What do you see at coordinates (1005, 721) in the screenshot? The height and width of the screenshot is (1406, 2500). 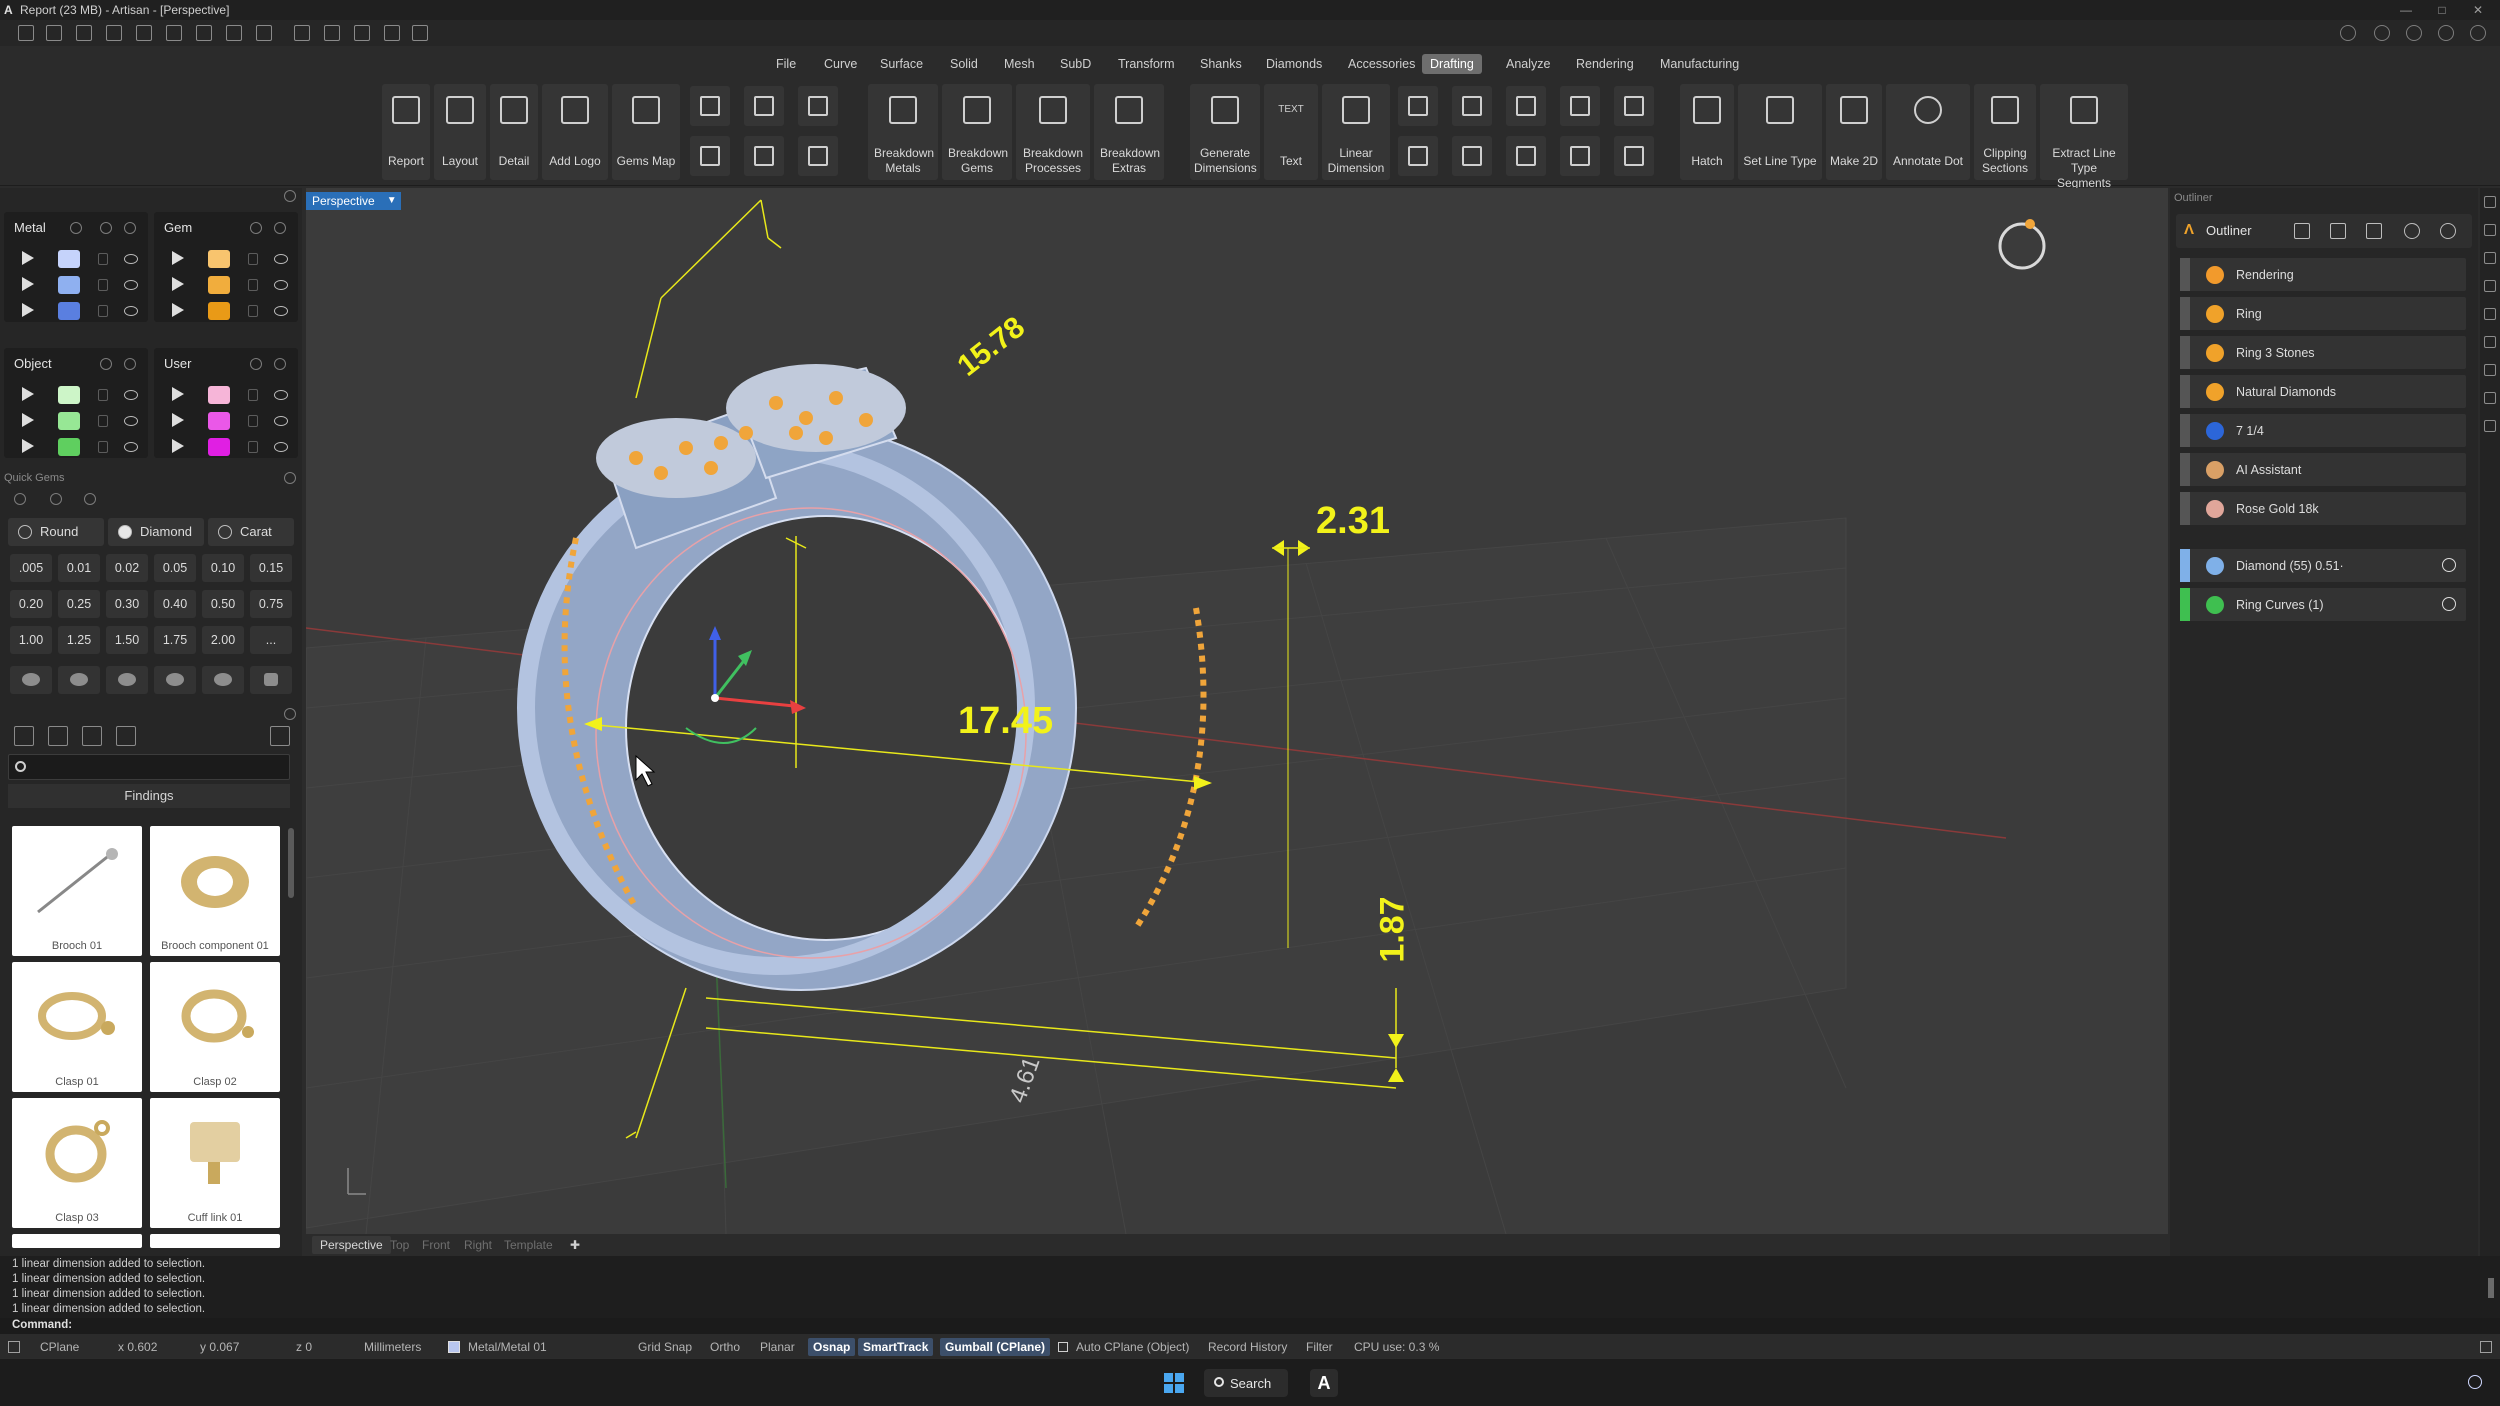 I see `dimension-label: 17.45` at bounding box center [1005, 721].